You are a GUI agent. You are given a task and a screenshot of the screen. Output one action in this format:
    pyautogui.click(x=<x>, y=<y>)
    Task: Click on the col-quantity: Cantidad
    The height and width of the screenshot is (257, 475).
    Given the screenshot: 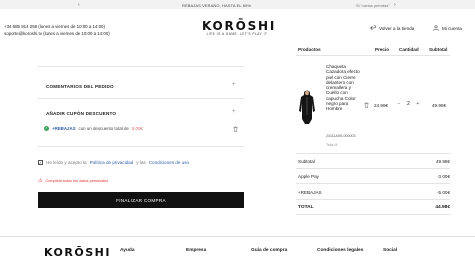 What is the action you would take?
    pyautogui.click(x=409, y=49)
    